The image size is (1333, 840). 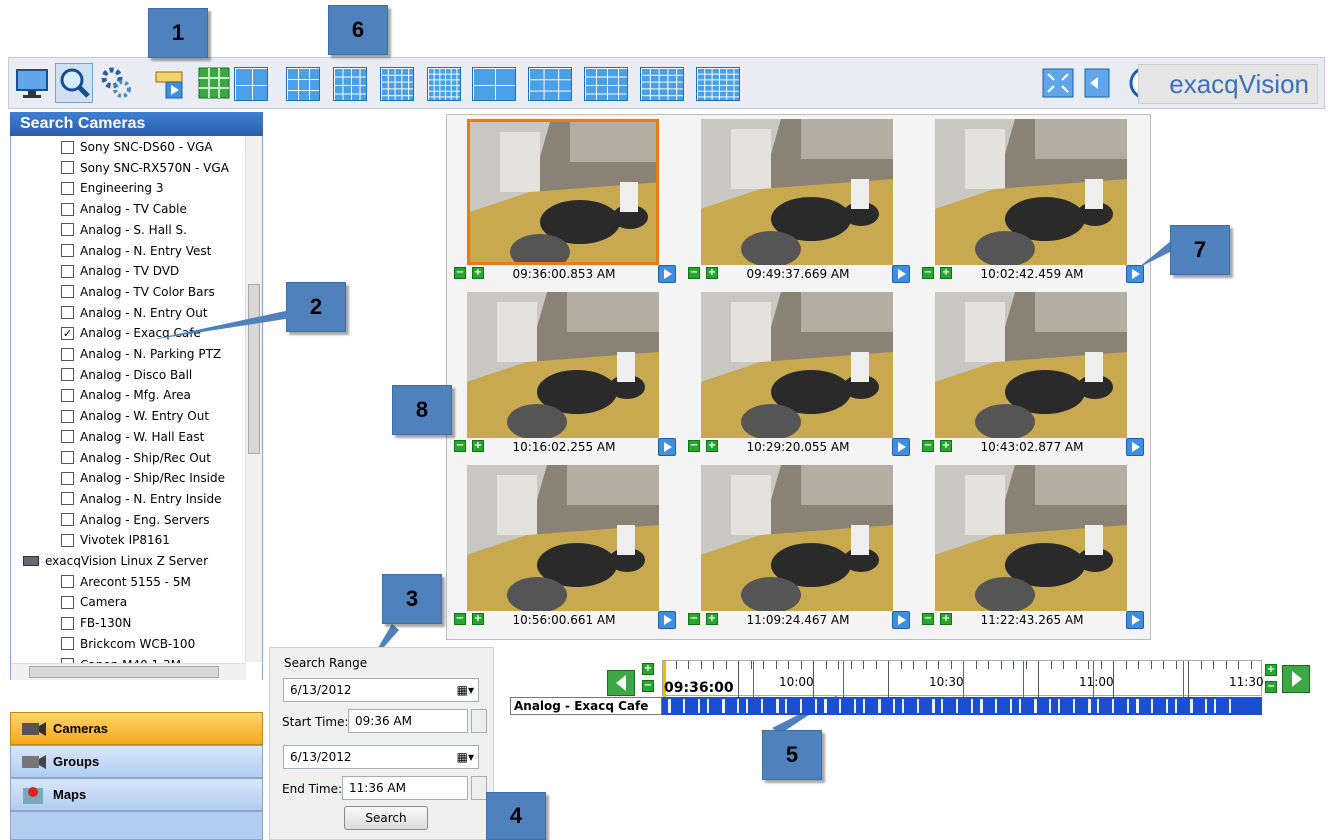 I want to click on start-time-input: 09:36 AM, so click(x=408, y=721).